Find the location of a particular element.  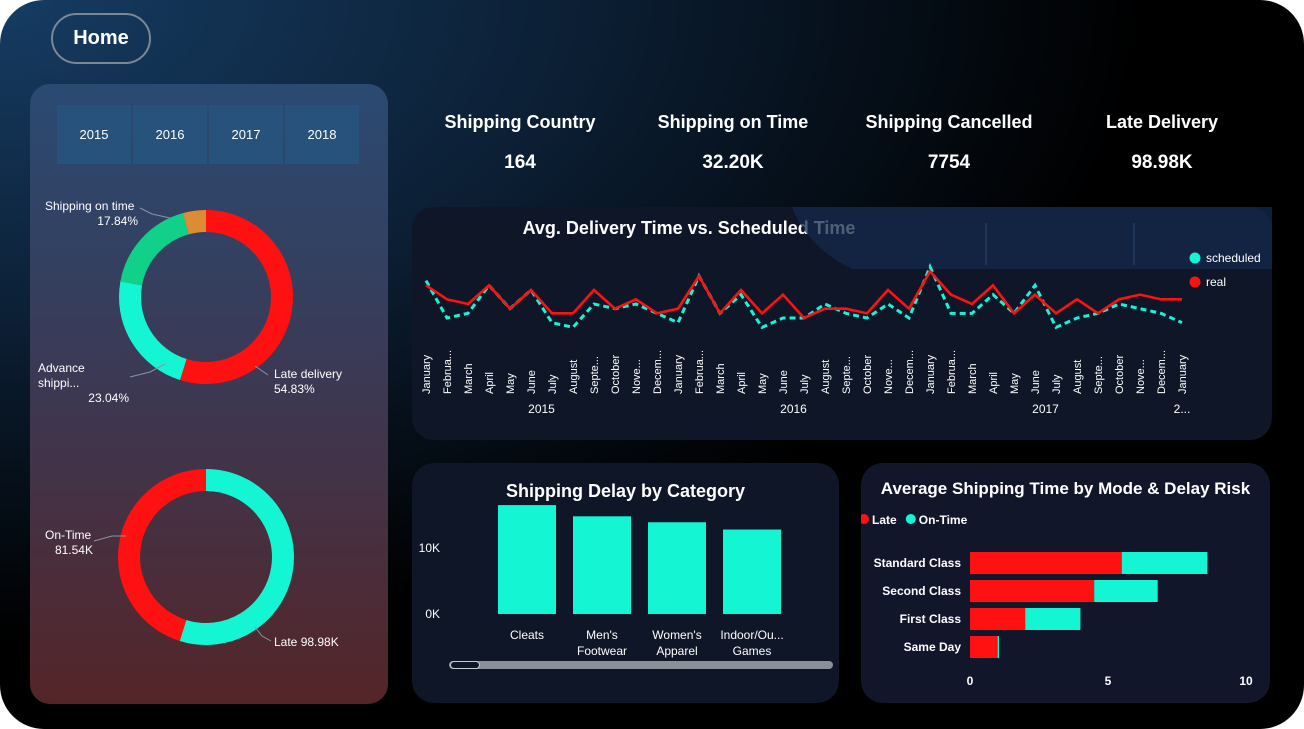

y-tick-label: 10K is located at coordinates (429, 548).